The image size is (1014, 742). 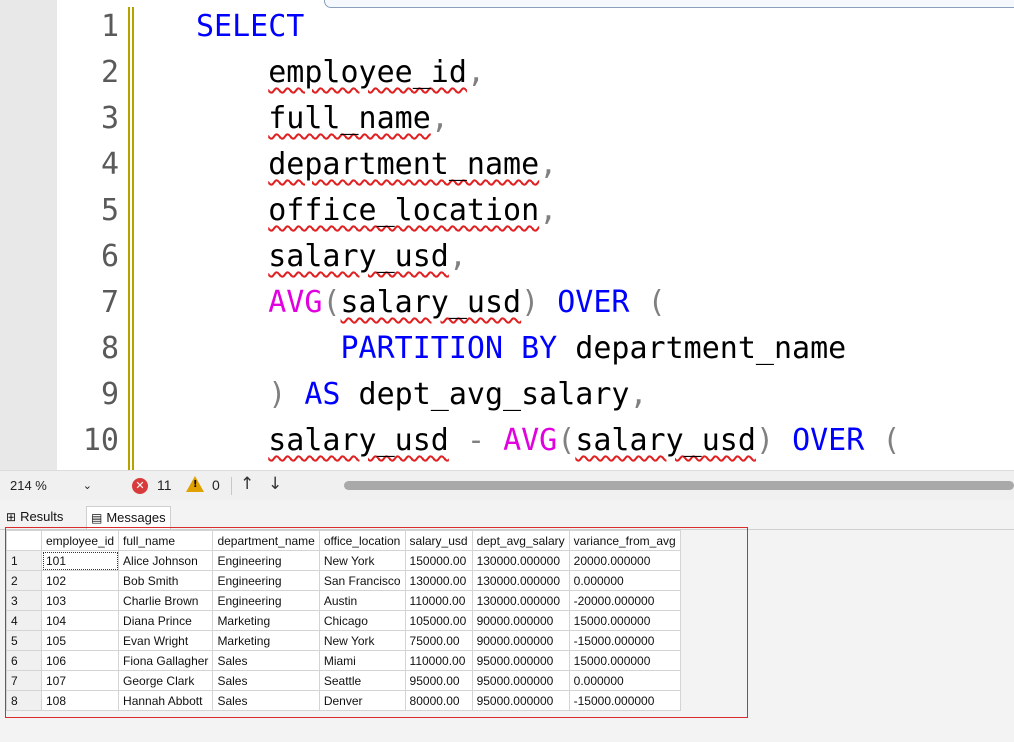 I want to click on column-header: department_name, so click(x=266, y=540).